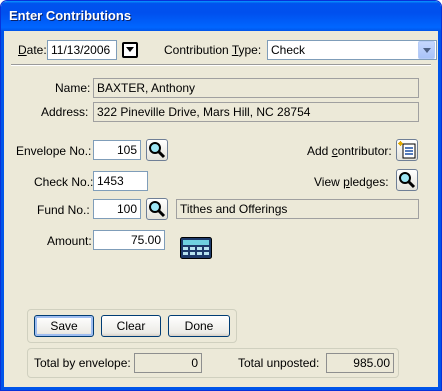 Image resolution: width=442 pixels, height=391 pixels. What do you see at coordinates (426, 50) in the screenshot?
I see `chevron-down-icon` at bounding box center [426, 50].